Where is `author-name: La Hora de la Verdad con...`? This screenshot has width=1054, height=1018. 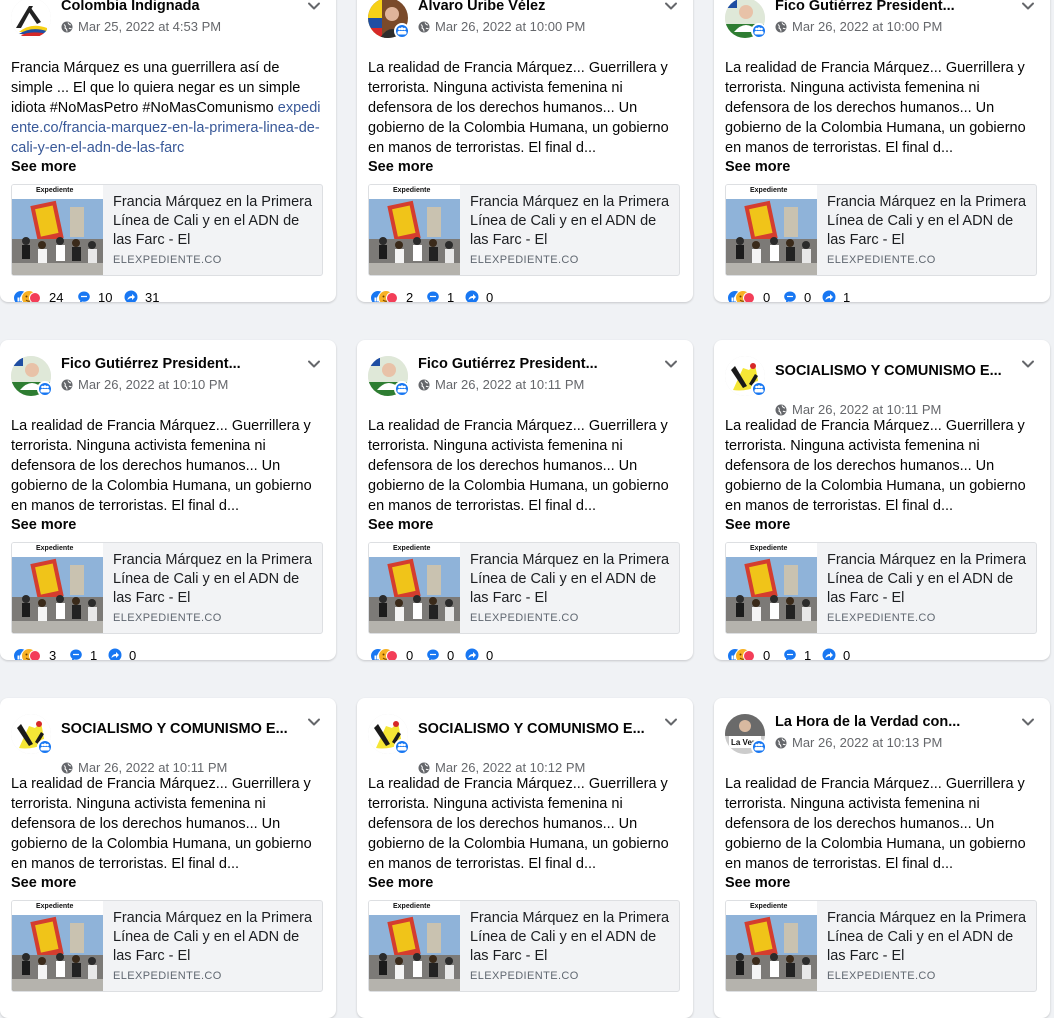
author-name: La Hora de la Verdad con... is located at coordinates (895, 722).